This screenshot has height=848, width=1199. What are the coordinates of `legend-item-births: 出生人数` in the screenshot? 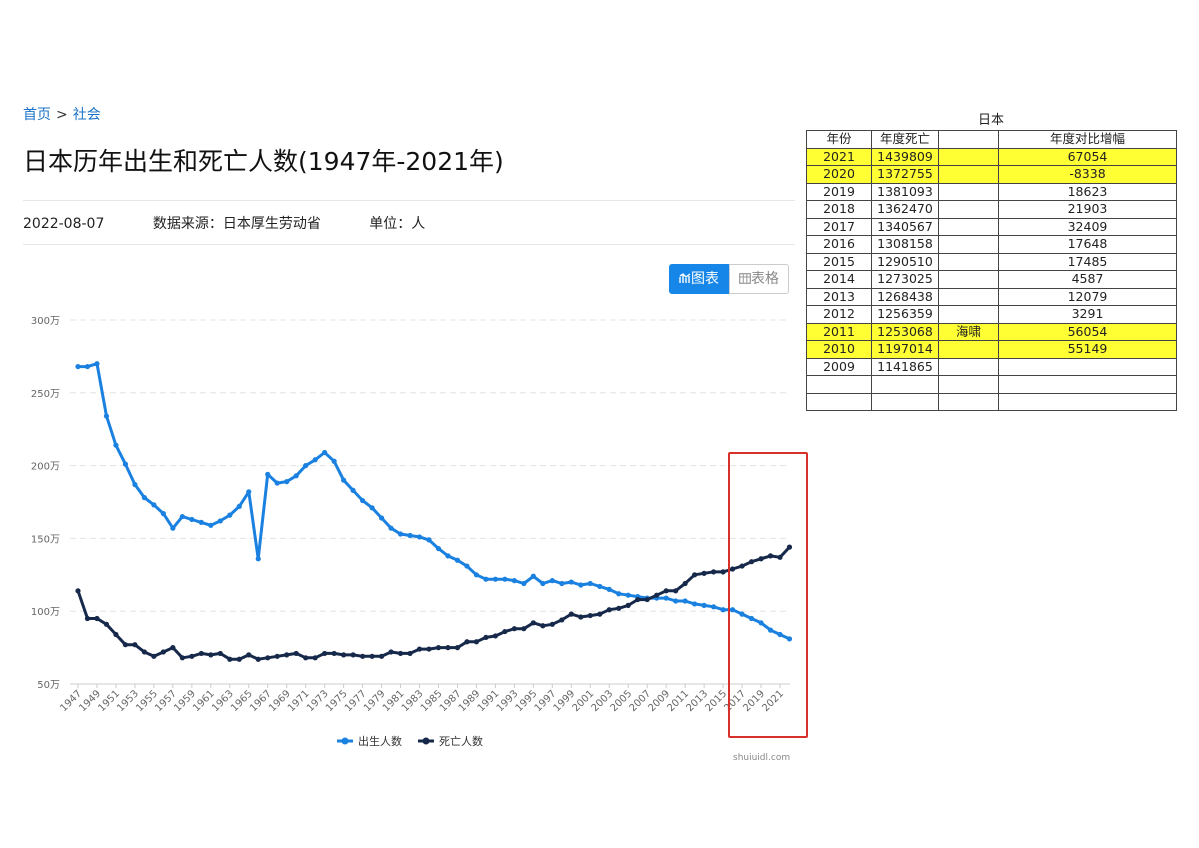 It's located at (369, 741).